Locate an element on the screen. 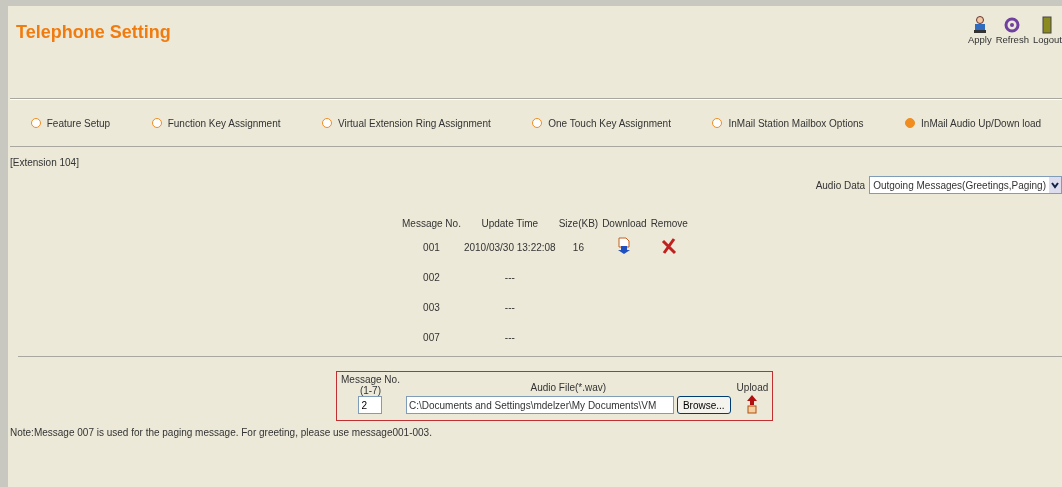 The width and height of the screenshot is (1062, 487). nav-tab: One Touch Key Assignment is located at coordinates (601, 123).